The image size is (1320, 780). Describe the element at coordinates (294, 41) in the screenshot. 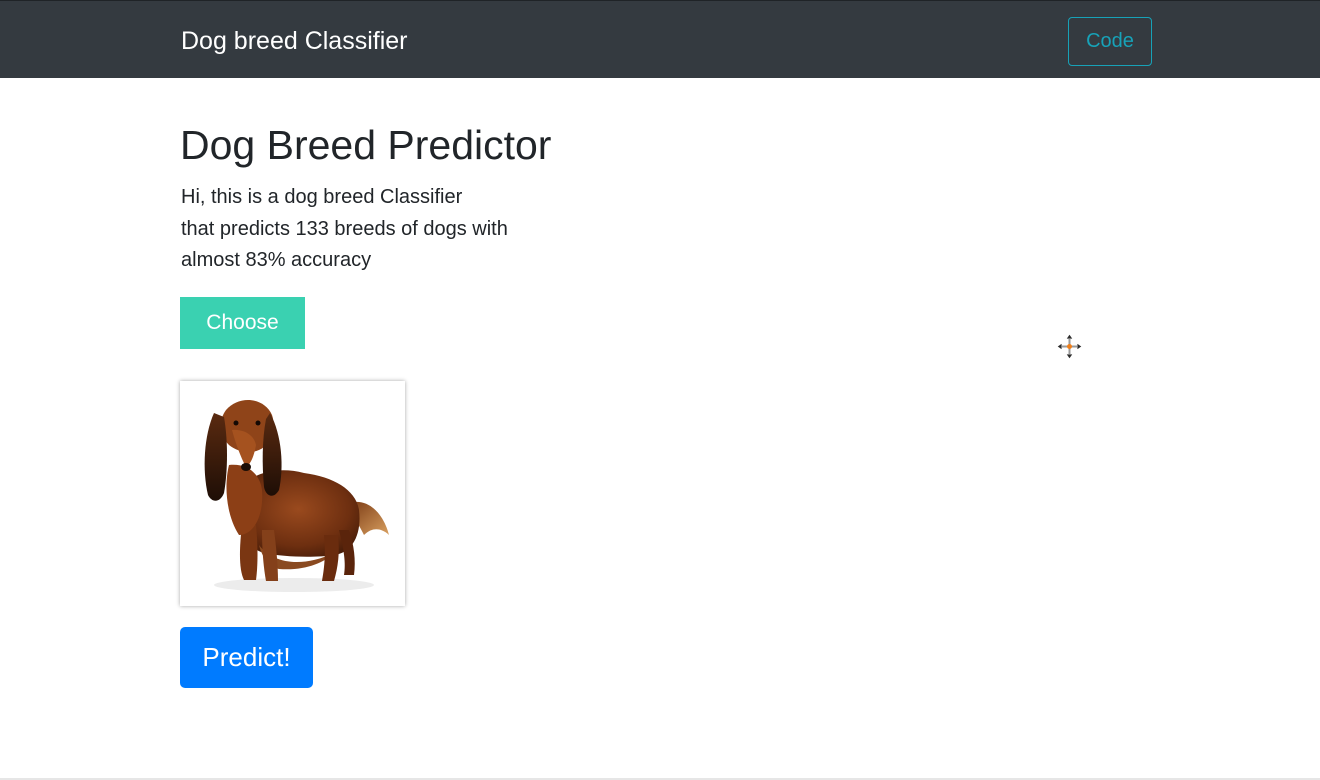

I see `navbar-brand: Dog breed Classifier` at that location.